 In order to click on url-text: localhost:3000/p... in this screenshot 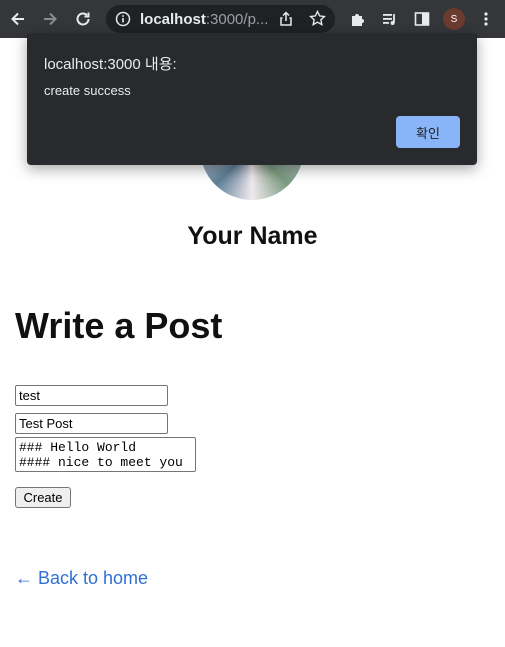, I will do `click(204, 19)`.